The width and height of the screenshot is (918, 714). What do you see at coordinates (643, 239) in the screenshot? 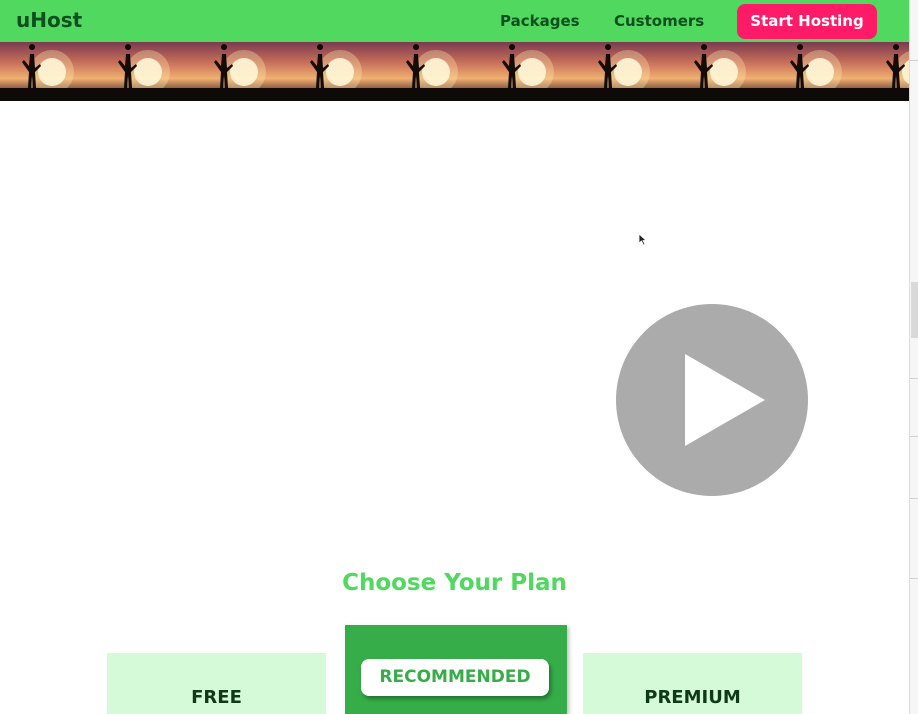
I see `mouse-cursor-icon` at bounding box center [643, 239].